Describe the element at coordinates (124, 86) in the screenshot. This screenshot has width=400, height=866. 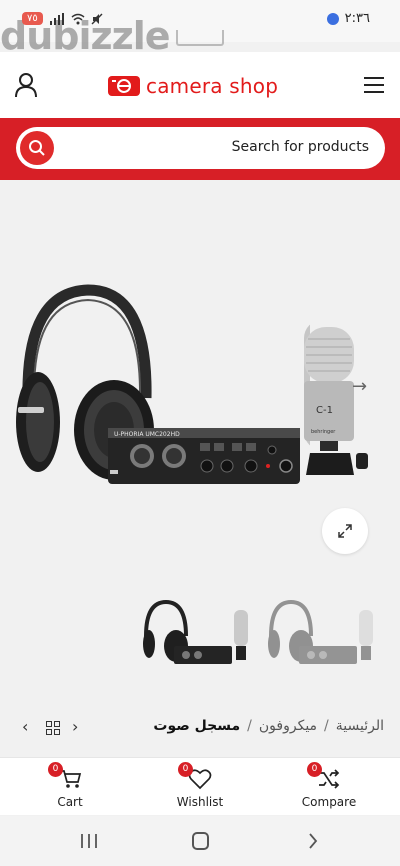
I see `camera-logo-icon` at that location.